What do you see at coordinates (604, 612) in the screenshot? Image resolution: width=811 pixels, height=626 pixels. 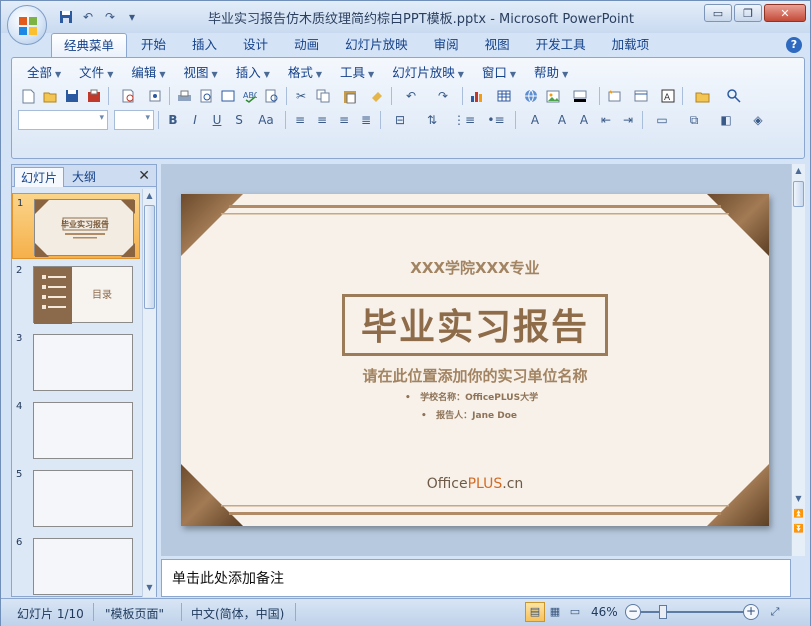 I see `zoom-level: 46%` at bounding box center [604, 612].